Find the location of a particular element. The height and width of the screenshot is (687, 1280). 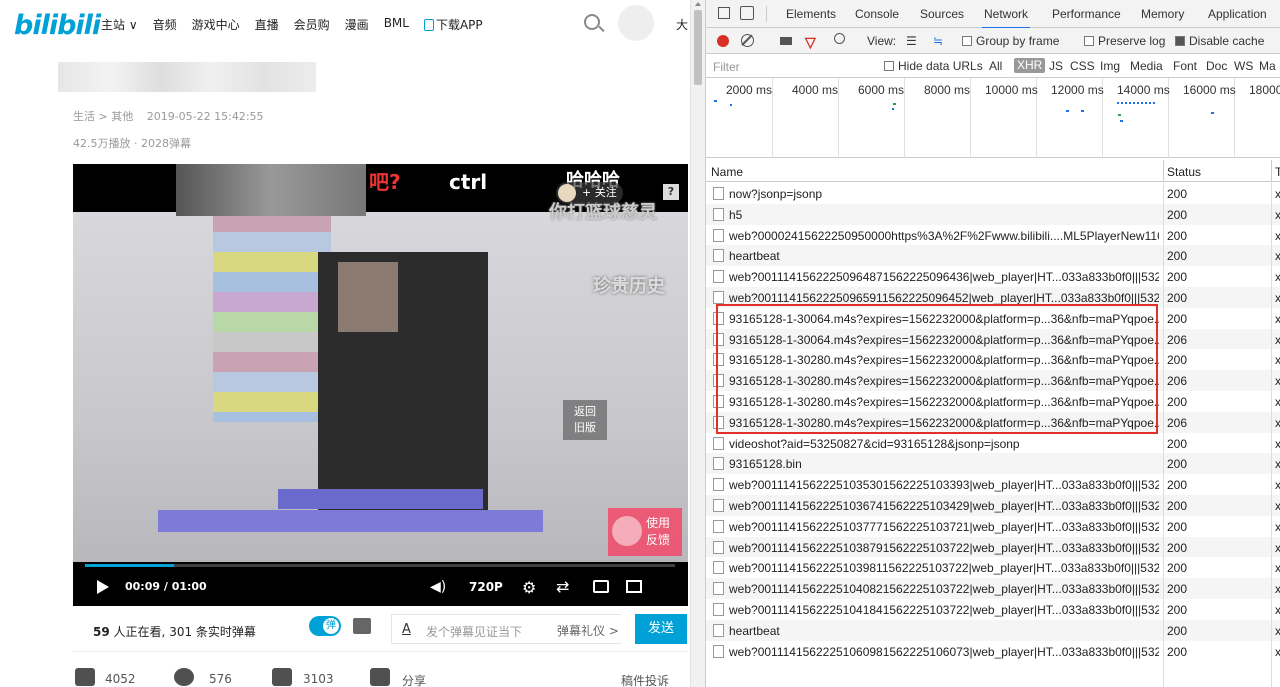

danmaku-input: A 发个弹幕见证当下 弹幕礼仪 > is located at coordinates (506, 629).